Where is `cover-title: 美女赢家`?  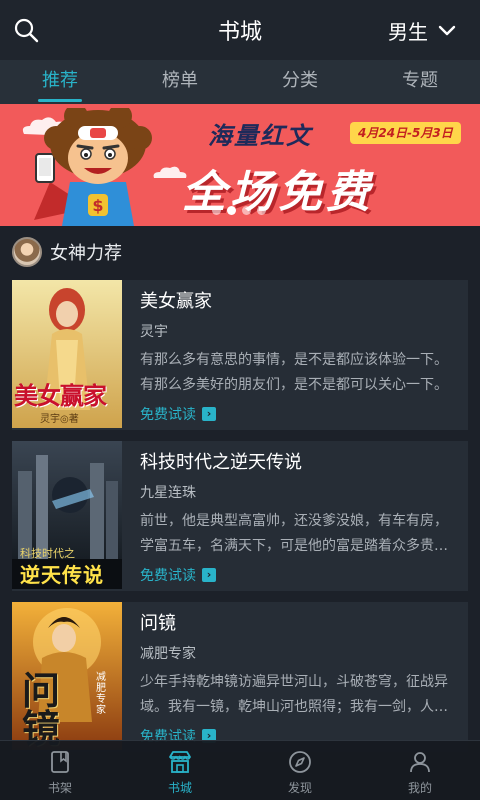
cover-title: 美女赢家 is located at coordinates (60, 396).